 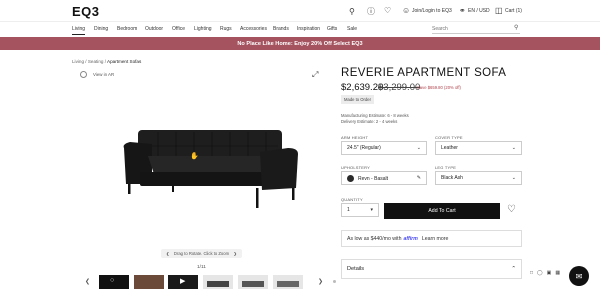 What do you see at coordinates (435, 239) in the screenshot?
I see `affirm-learn-more: Learn more` at bounding box center [435, 239].